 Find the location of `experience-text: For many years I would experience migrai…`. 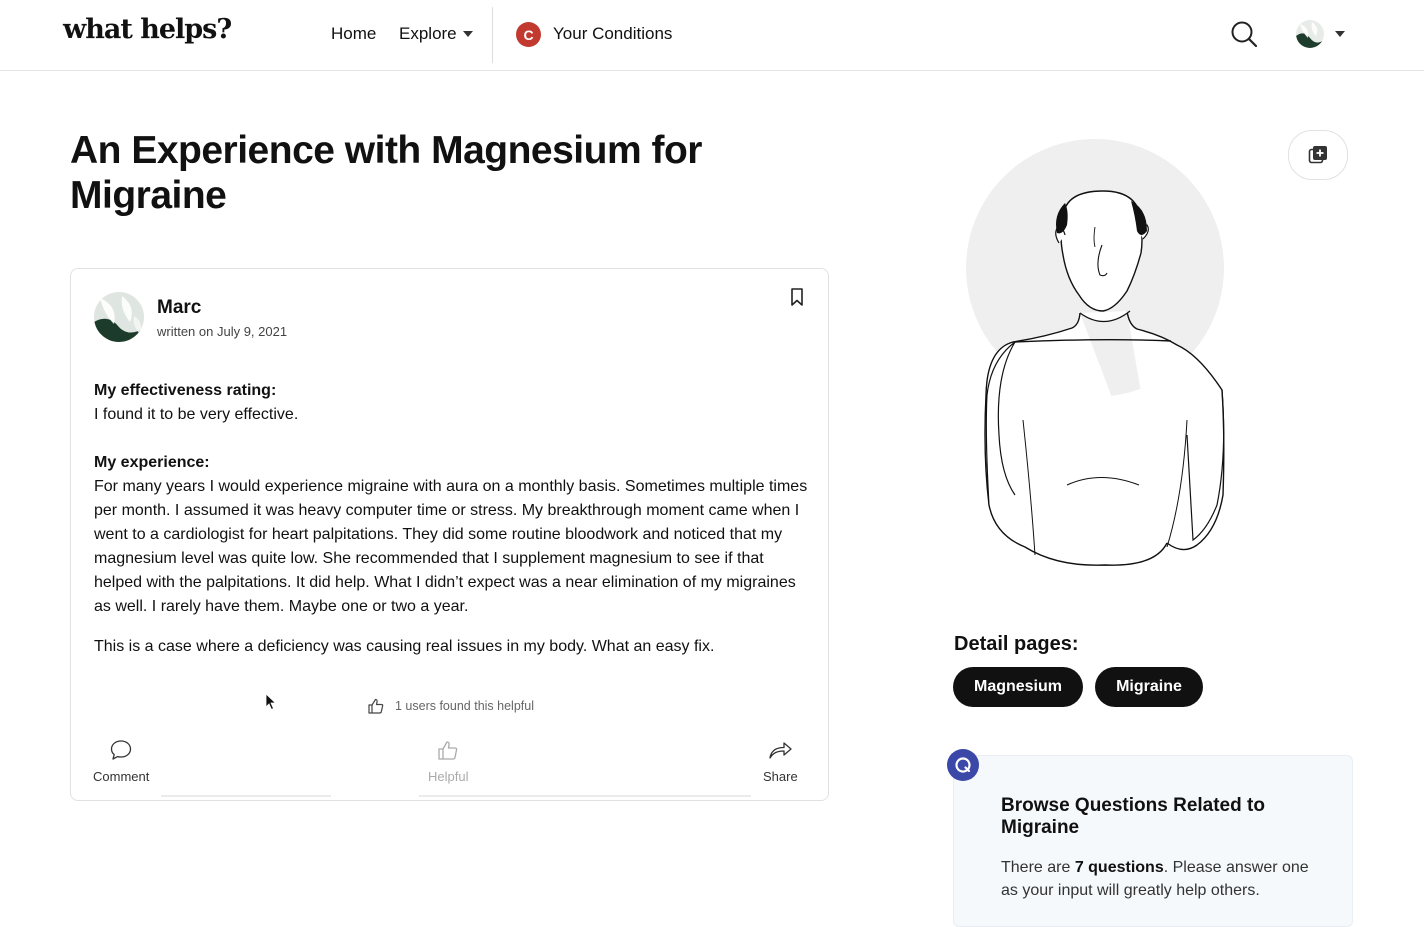

experience-text: For many years I would experience migrai… is located at coordinates (451, 546).